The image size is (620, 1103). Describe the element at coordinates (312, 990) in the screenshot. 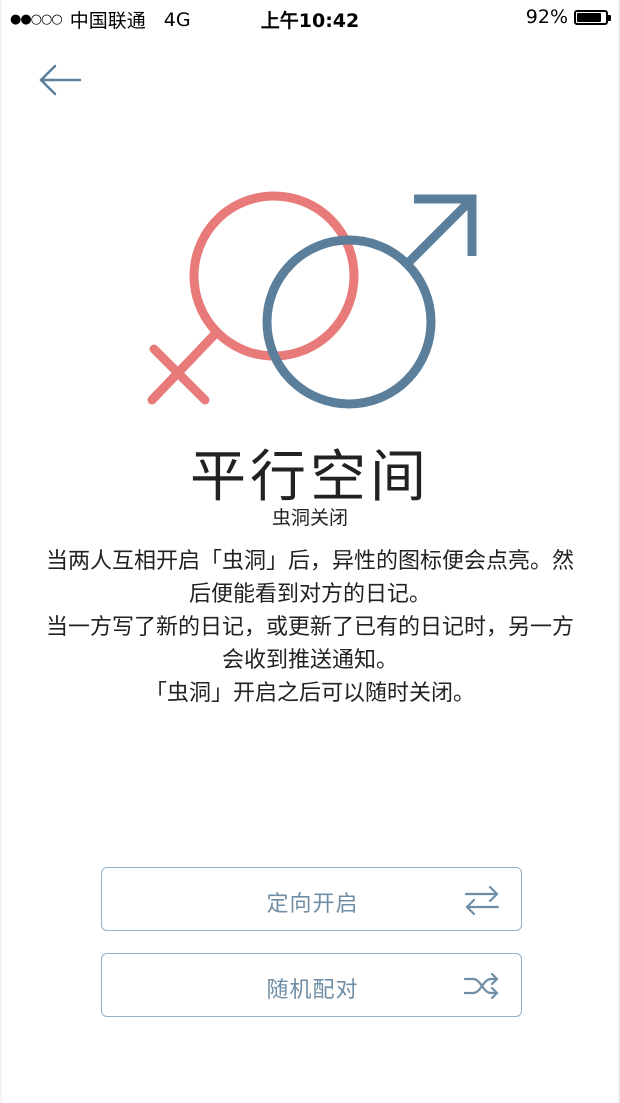

I see `random-match-label: 随机配对` at that location.